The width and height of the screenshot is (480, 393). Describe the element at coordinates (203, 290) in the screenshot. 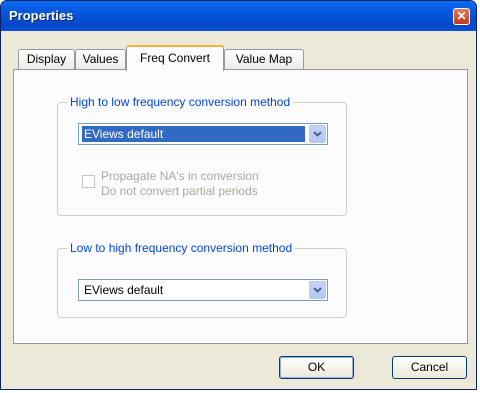

I see `low-to-high-method-select: EViews default` at that location.